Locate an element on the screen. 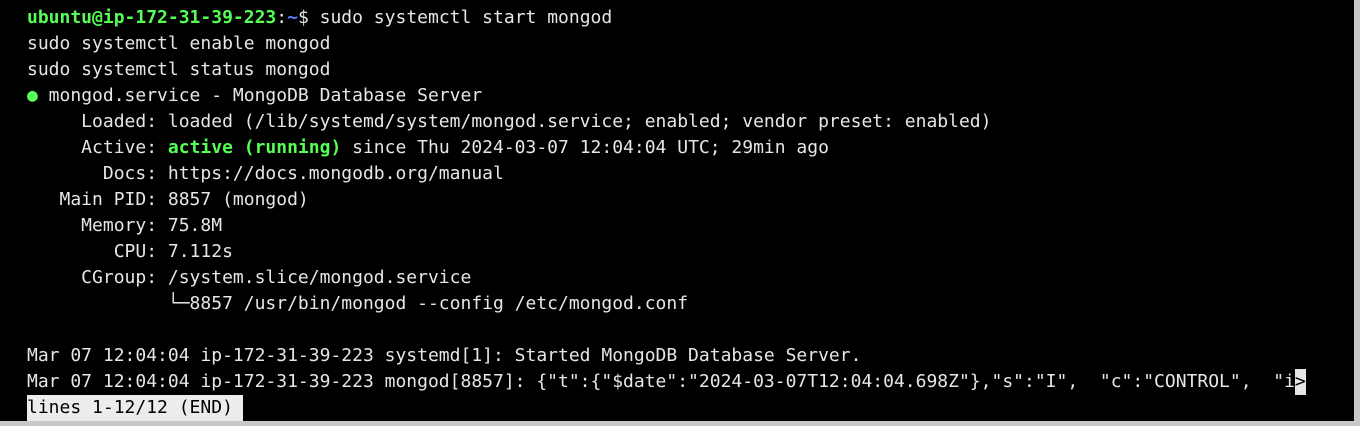 The width and height of the screenshot is (1360, 426). service-cgroup: CGroup: /system.slice/mongod.service is located at coordinates (249, 277).